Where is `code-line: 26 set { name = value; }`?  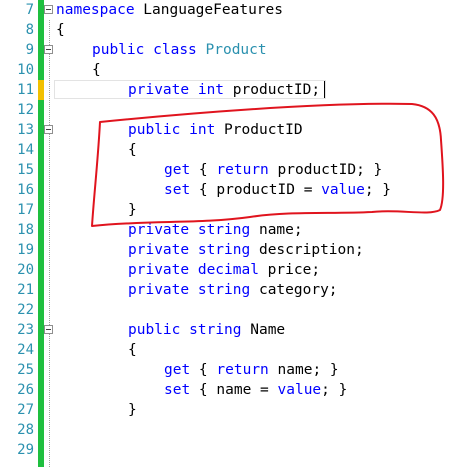
code-line: 26 set { name = value; } is located at coordinates (238, 390).